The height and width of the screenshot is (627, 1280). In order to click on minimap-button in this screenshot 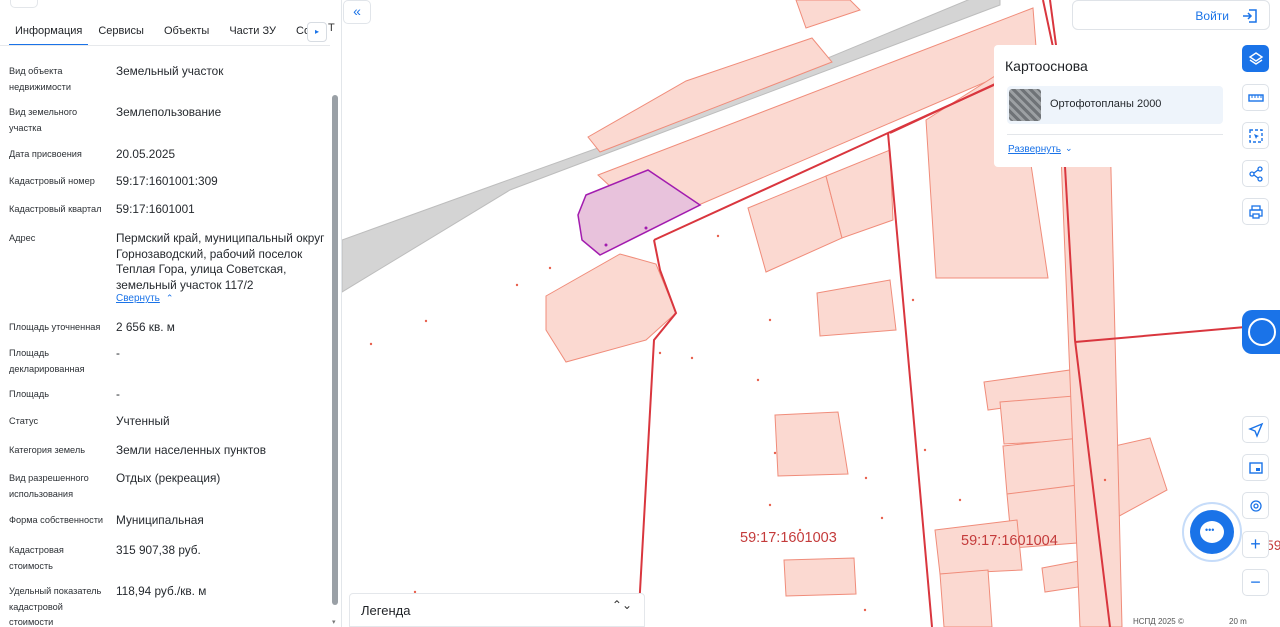, I will do `click(1255, 467)`.